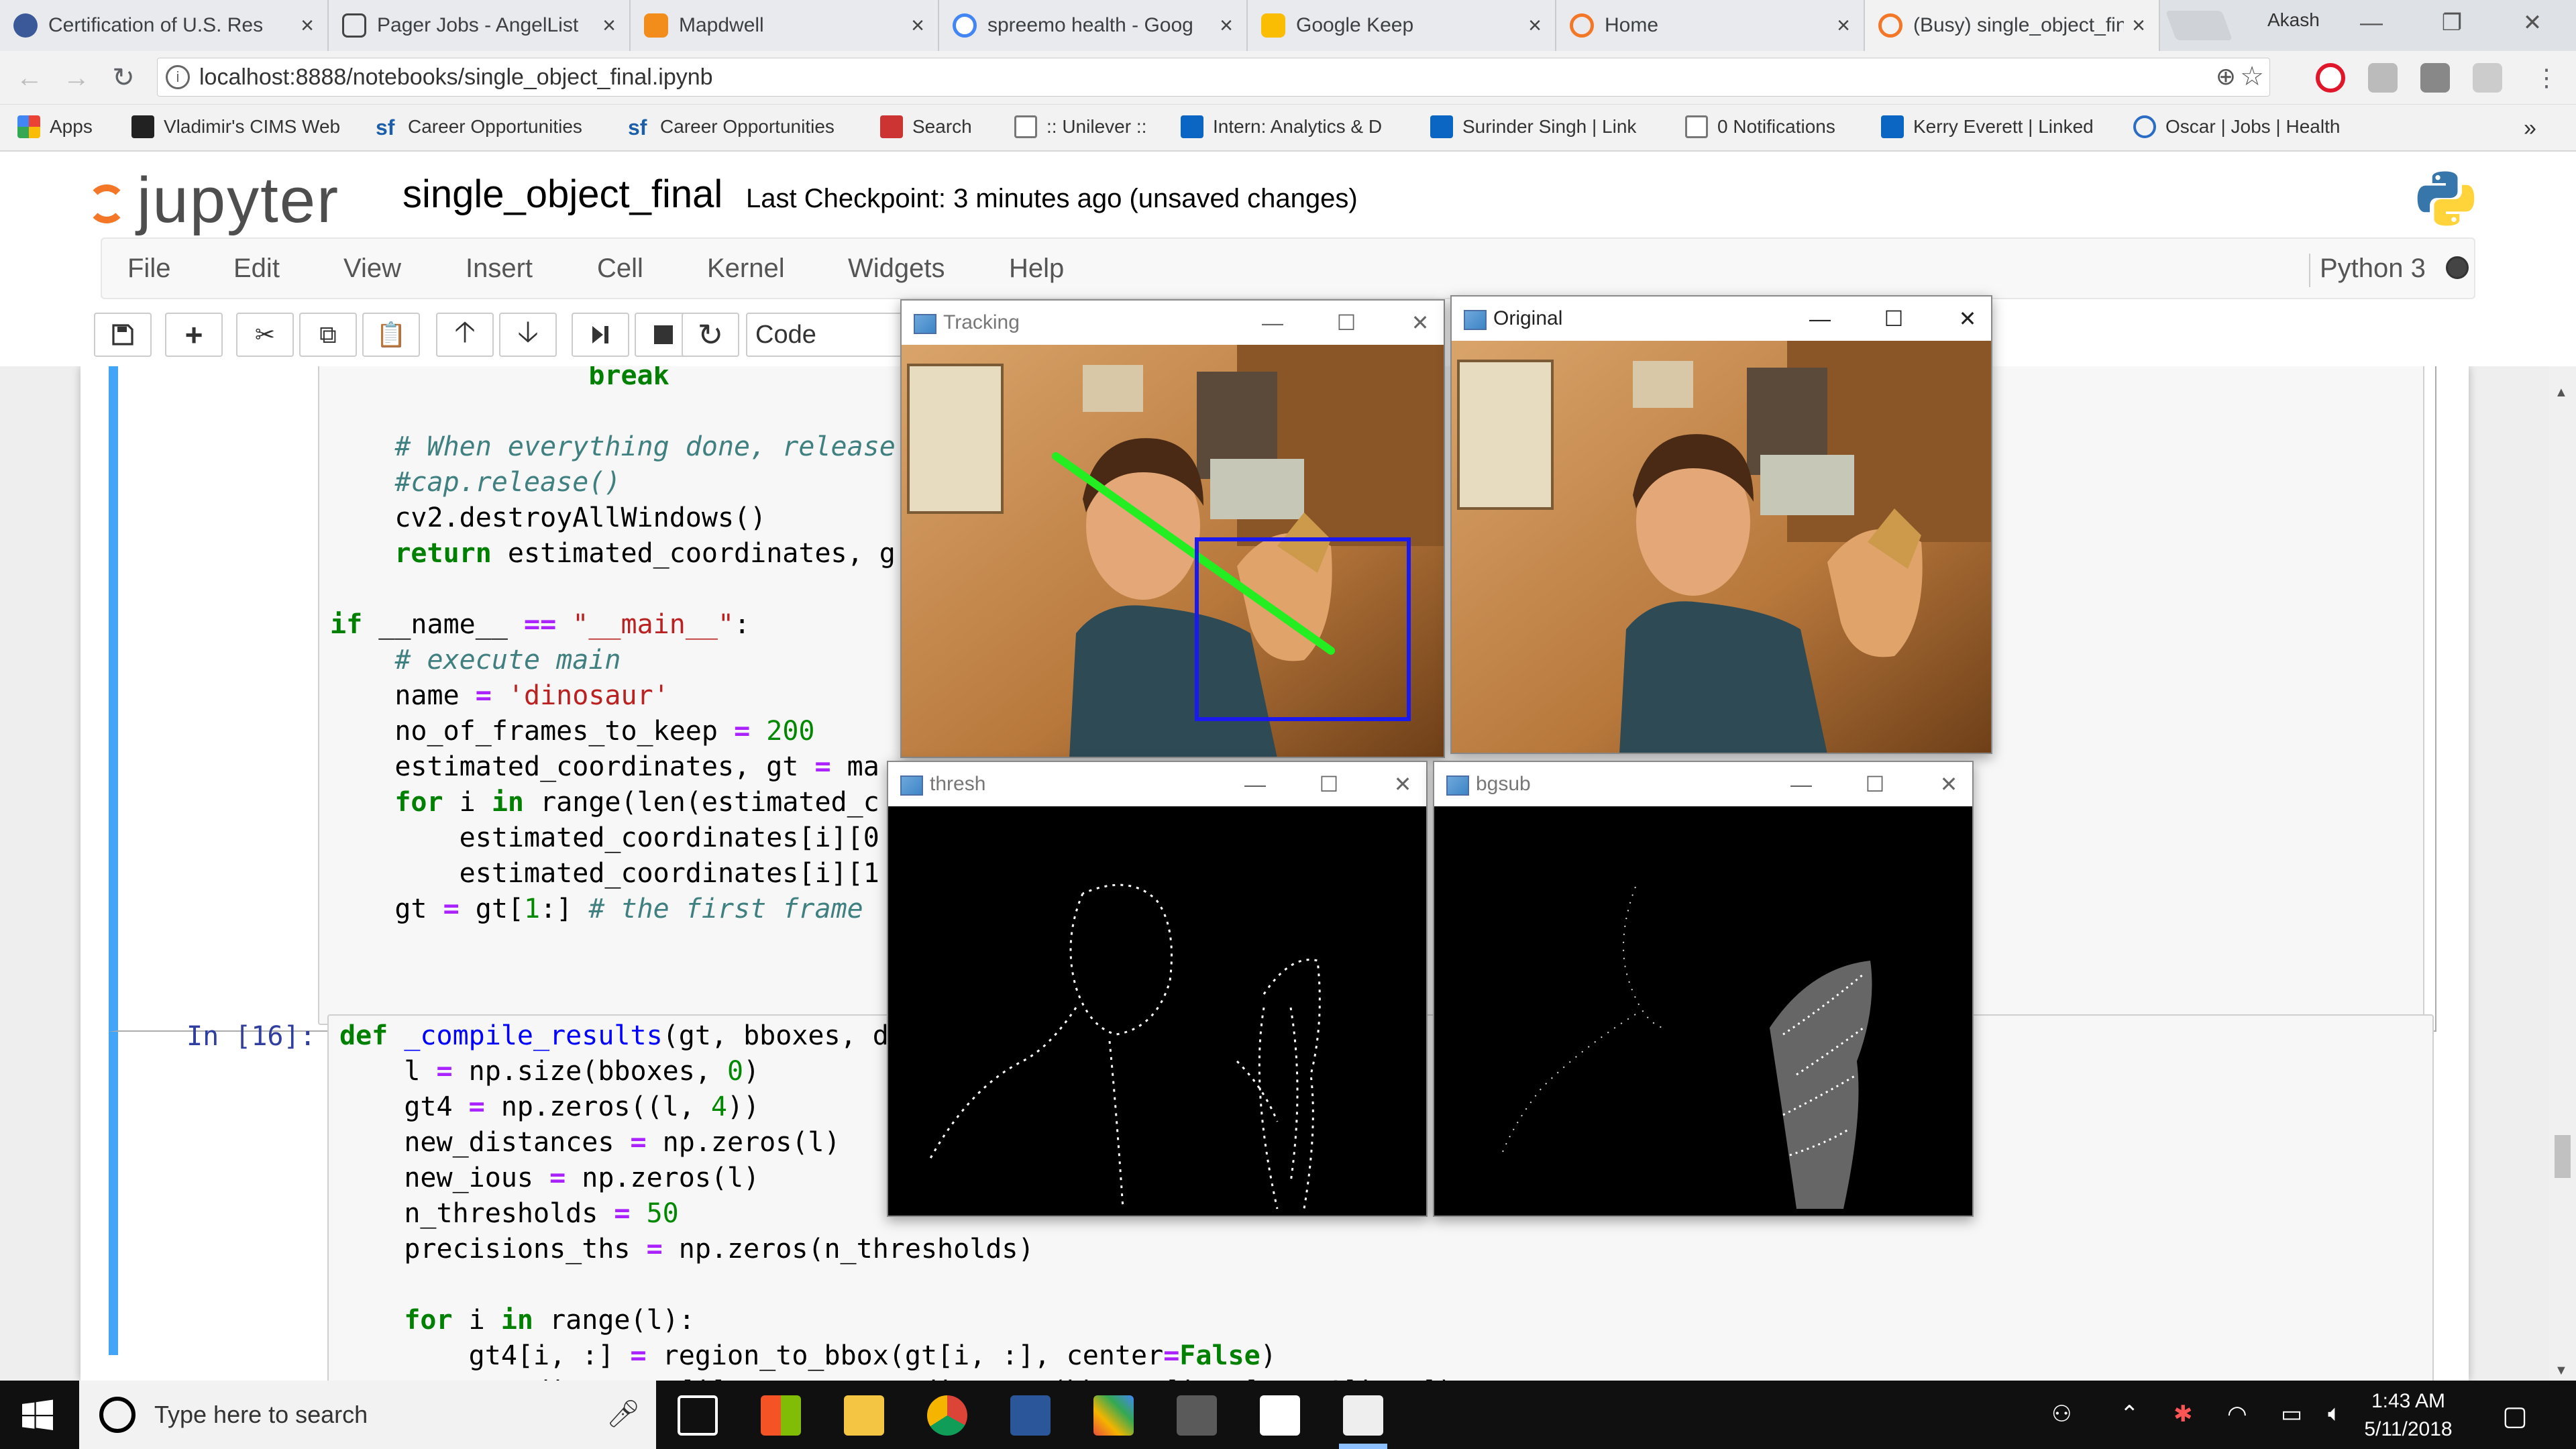 This screenshot has height=1449, width=2576. Describe the element at coordinates (947, 1415) in the screenshot. I see `chrome-icon` at that location.